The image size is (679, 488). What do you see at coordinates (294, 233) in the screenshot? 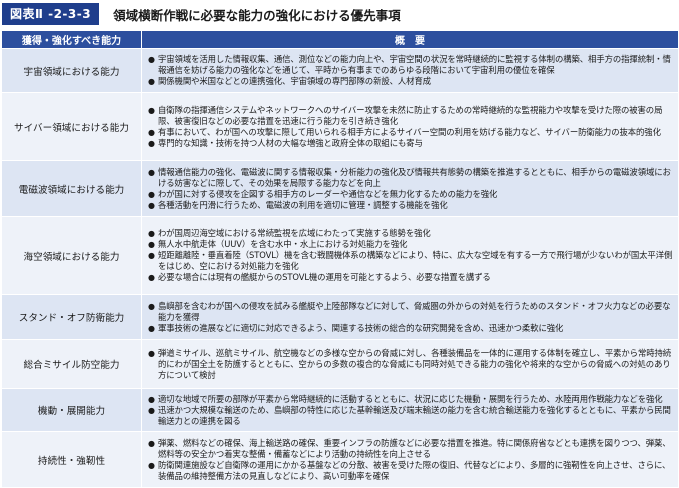
I see `list-item-text: わが国周辺海空域における常続監視を広域にわたって実施する態勢を強化` at bounding box center [294, 233].